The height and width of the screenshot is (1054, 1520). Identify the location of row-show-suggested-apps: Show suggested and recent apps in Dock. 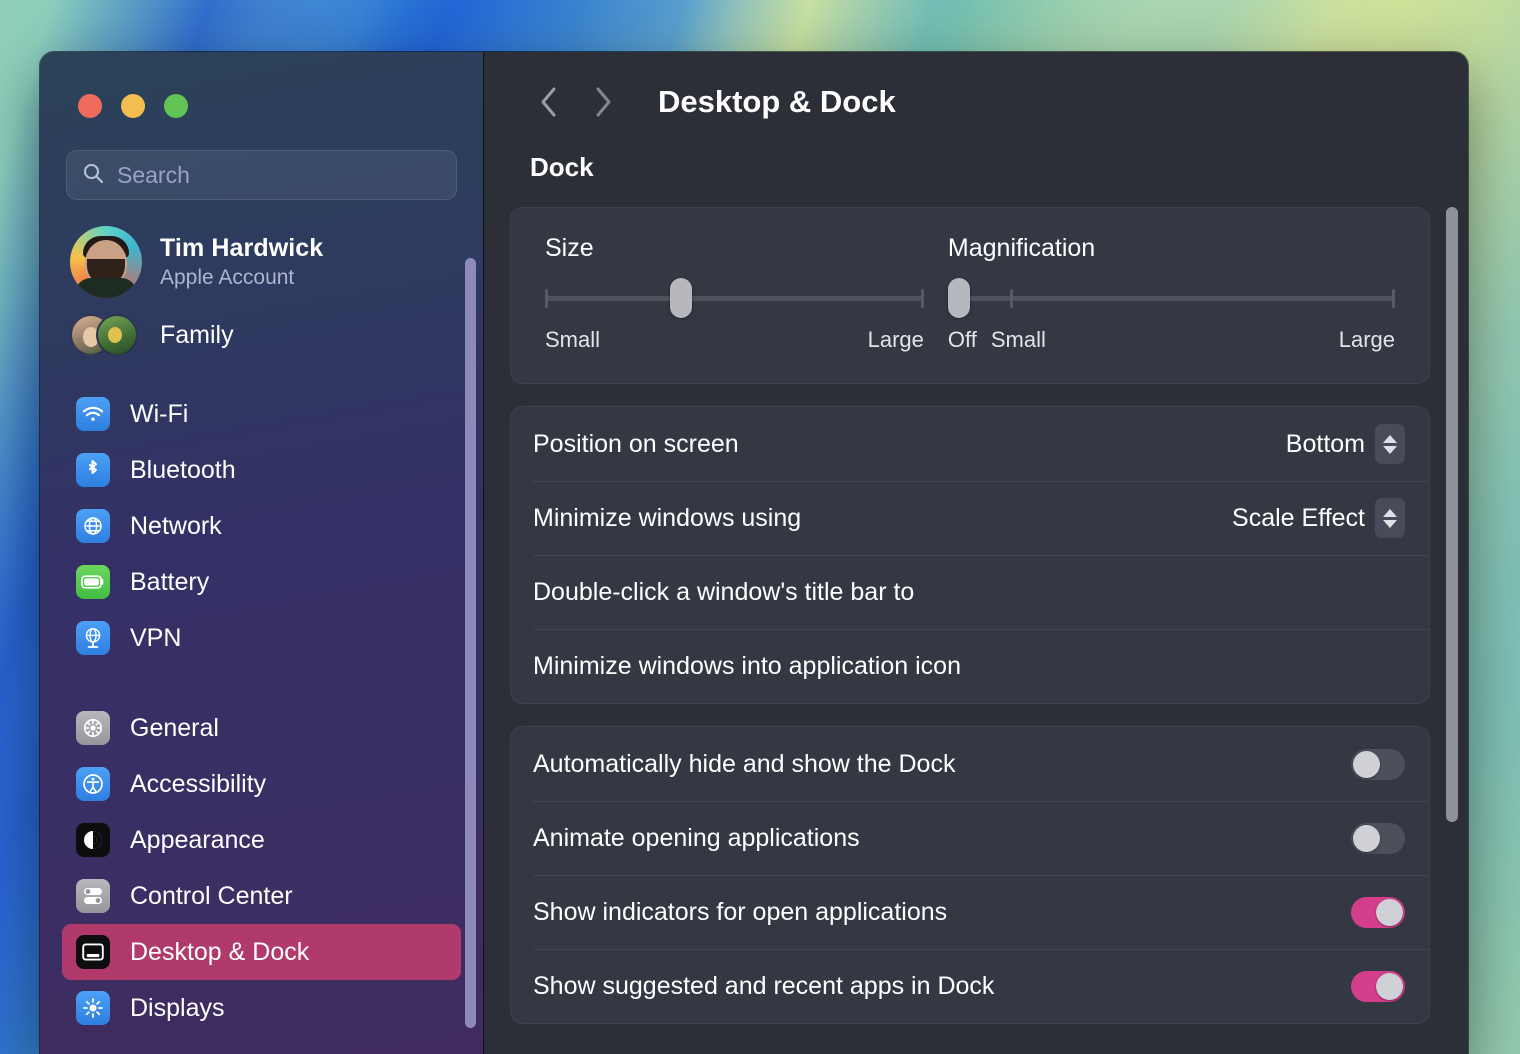
(970, 986).